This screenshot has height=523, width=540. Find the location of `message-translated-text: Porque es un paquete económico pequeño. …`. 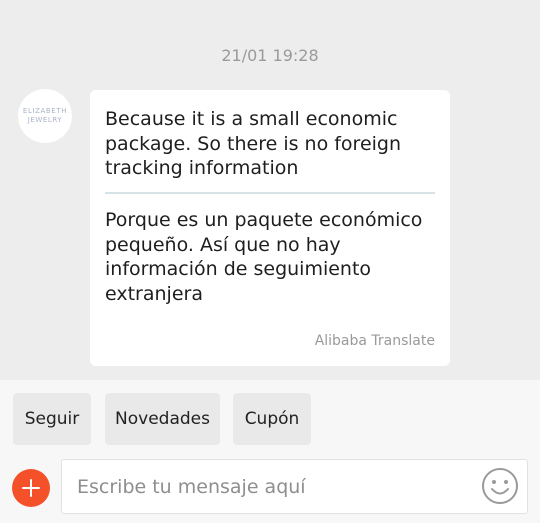

message-translated-text: Porque es un paquete económico pequeño. … is located at coordinates (264, 257).